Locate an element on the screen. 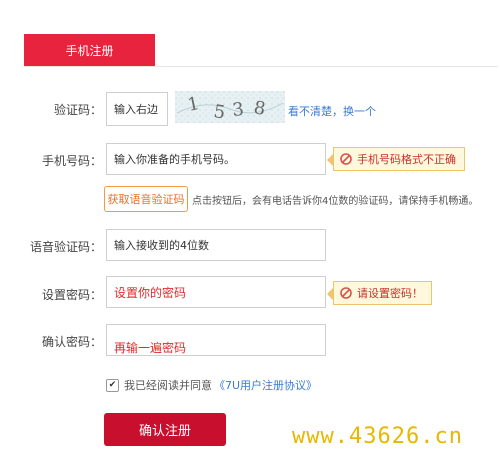  password-input: 设置你的密码 is located at coordinates (216, 292).